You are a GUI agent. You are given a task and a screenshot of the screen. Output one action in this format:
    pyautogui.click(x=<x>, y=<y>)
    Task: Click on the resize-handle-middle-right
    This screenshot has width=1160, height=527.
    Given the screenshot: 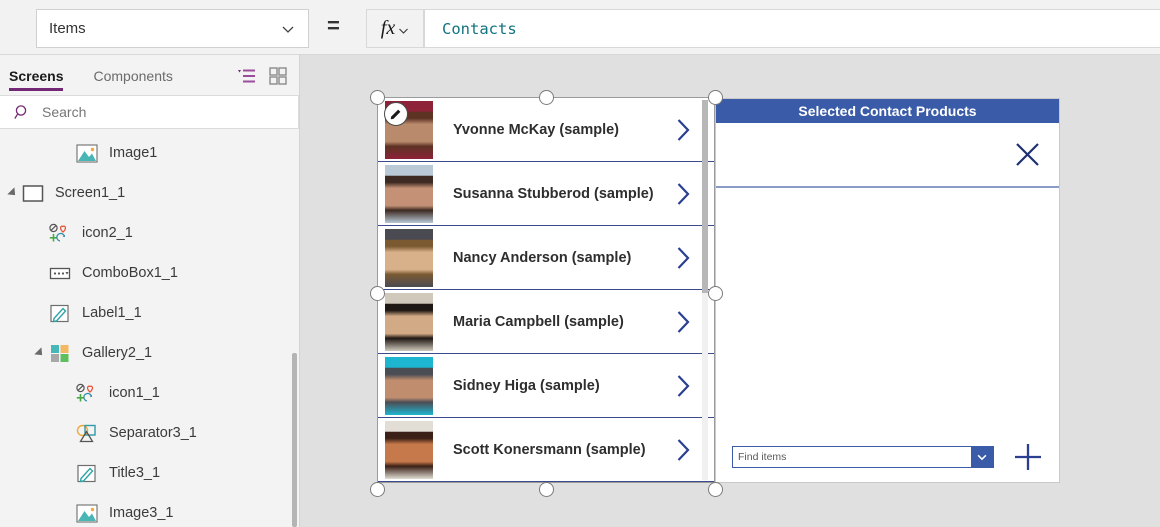 What is the action you would take?
    pyautogui.click(x=715, y=293)
    